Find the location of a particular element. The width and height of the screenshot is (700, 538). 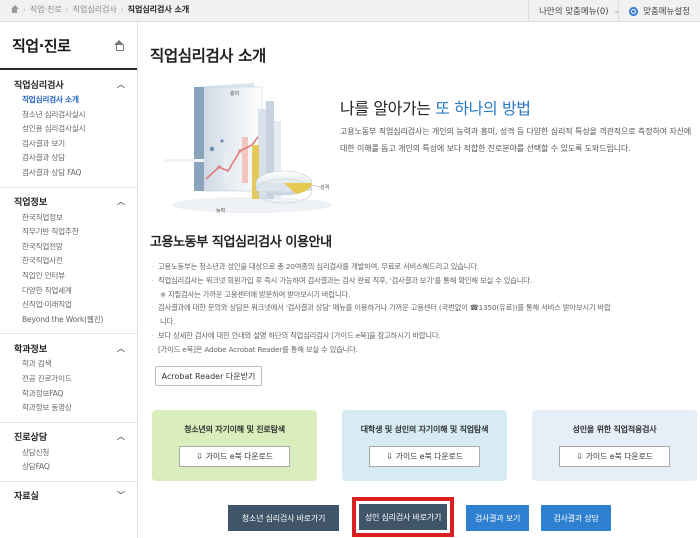

view-results-button: 검사결과 보기 is located at coordinates (497, 518).